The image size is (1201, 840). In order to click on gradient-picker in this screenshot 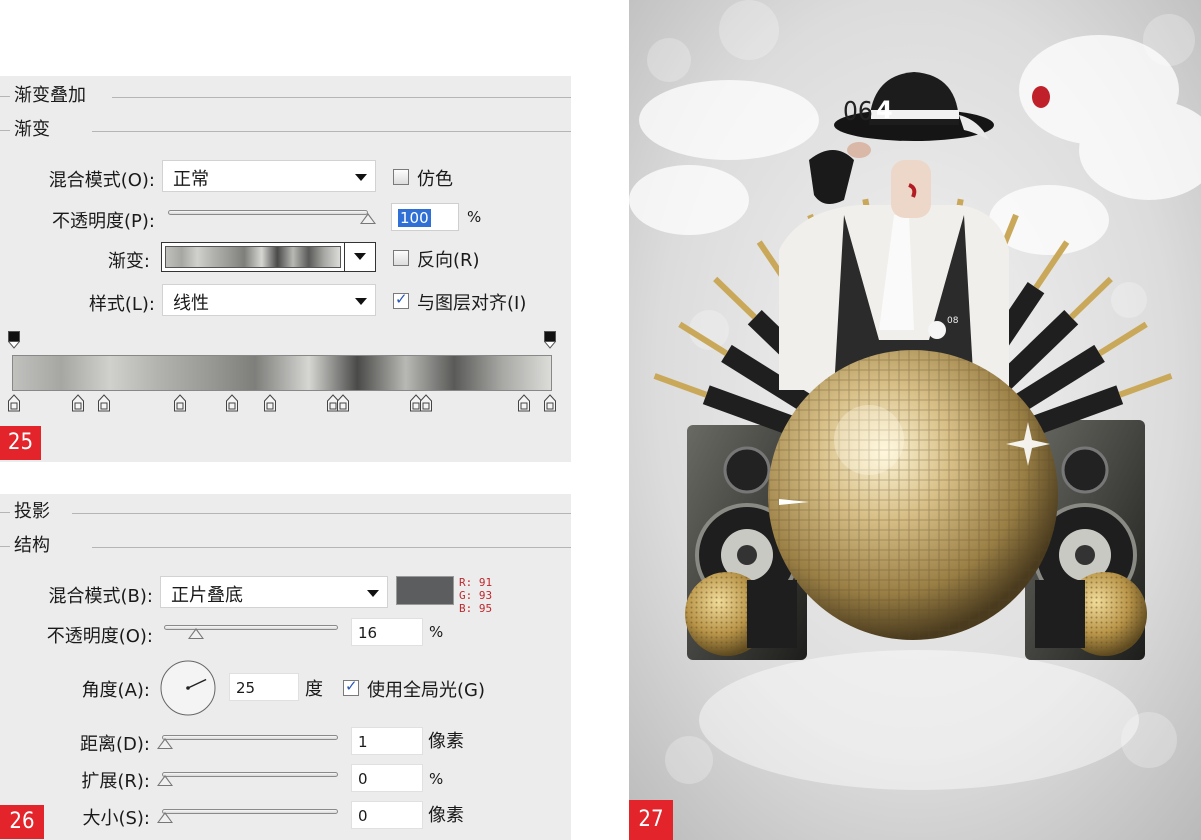, I will do `click(268, 257)`.